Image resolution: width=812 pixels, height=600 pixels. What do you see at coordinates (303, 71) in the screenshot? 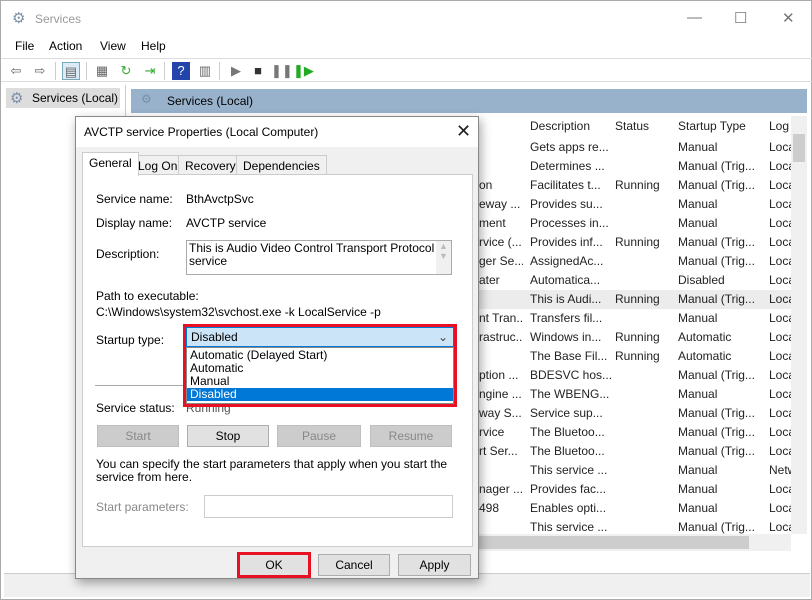
I see `restart-service-icon: ❚▶` at bounding box center [303, 71].